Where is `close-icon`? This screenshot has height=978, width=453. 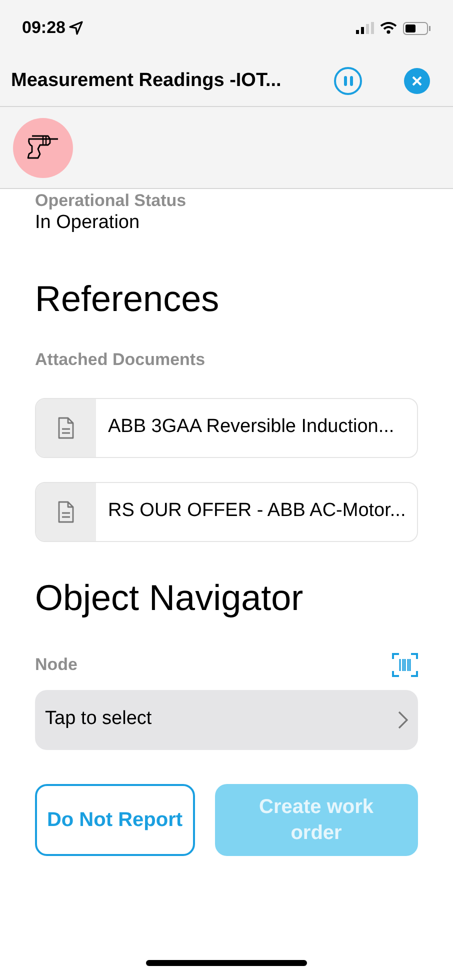
close-icon is located at coordinates (417, 81).